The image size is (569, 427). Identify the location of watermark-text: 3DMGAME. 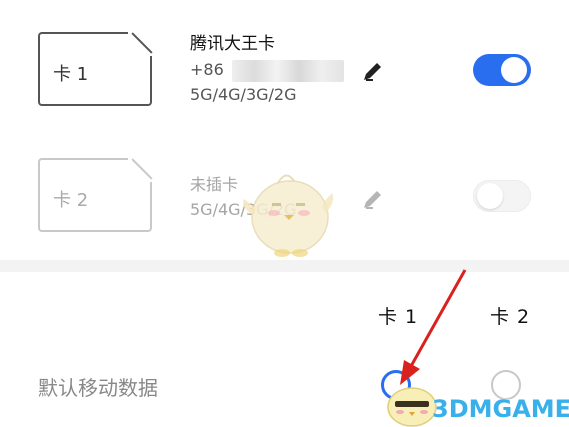
(500, 409).